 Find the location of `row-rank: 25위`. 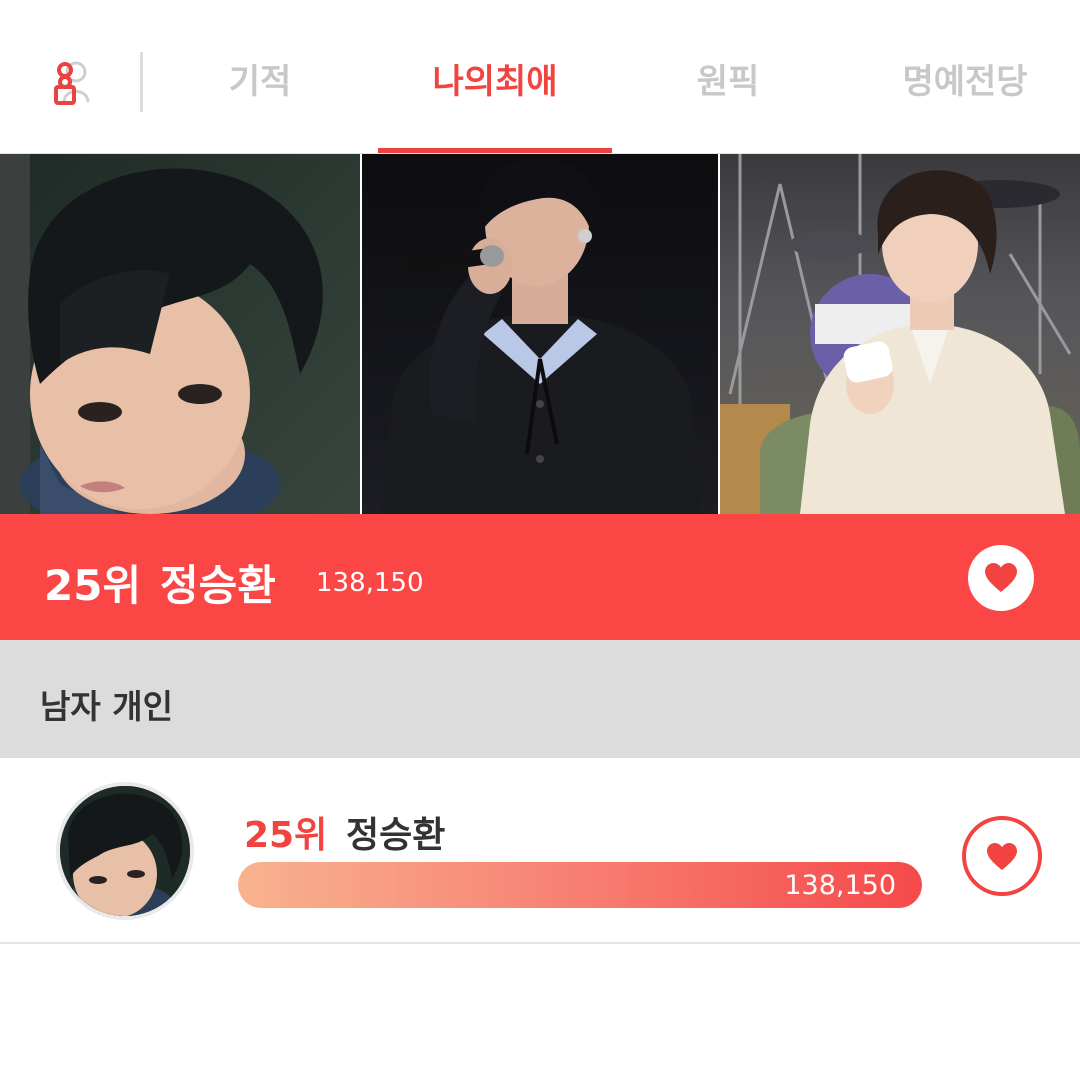

row-rank: 25위 is located at coordinates (286, 835).